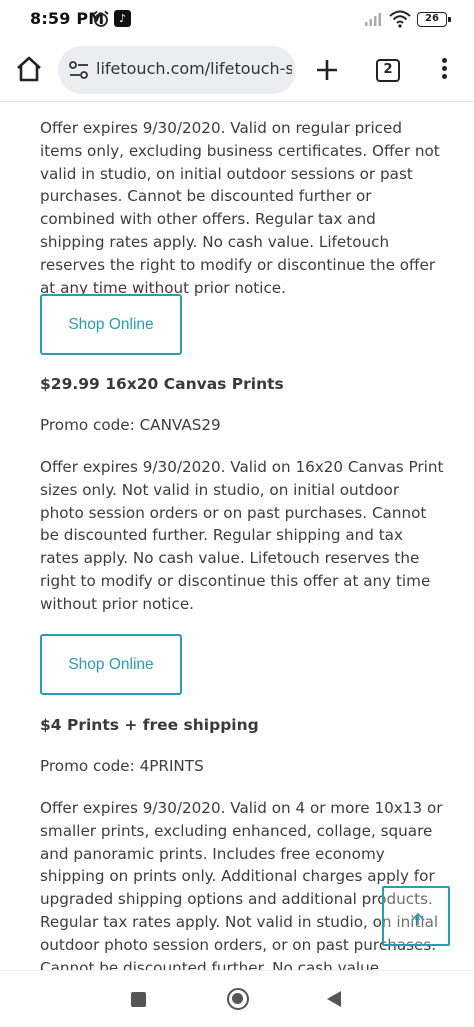 This screenshot has width=474, height=1027. Describe the element at coordinates (29, 69) in the screenshot. I see `home-icon` at that location.